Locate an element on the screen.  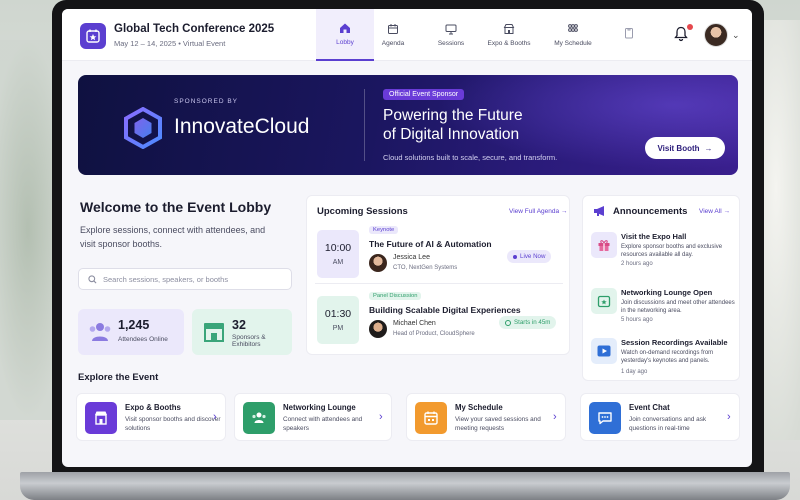
calendar-star-icon is located at coordinates (604, 301).